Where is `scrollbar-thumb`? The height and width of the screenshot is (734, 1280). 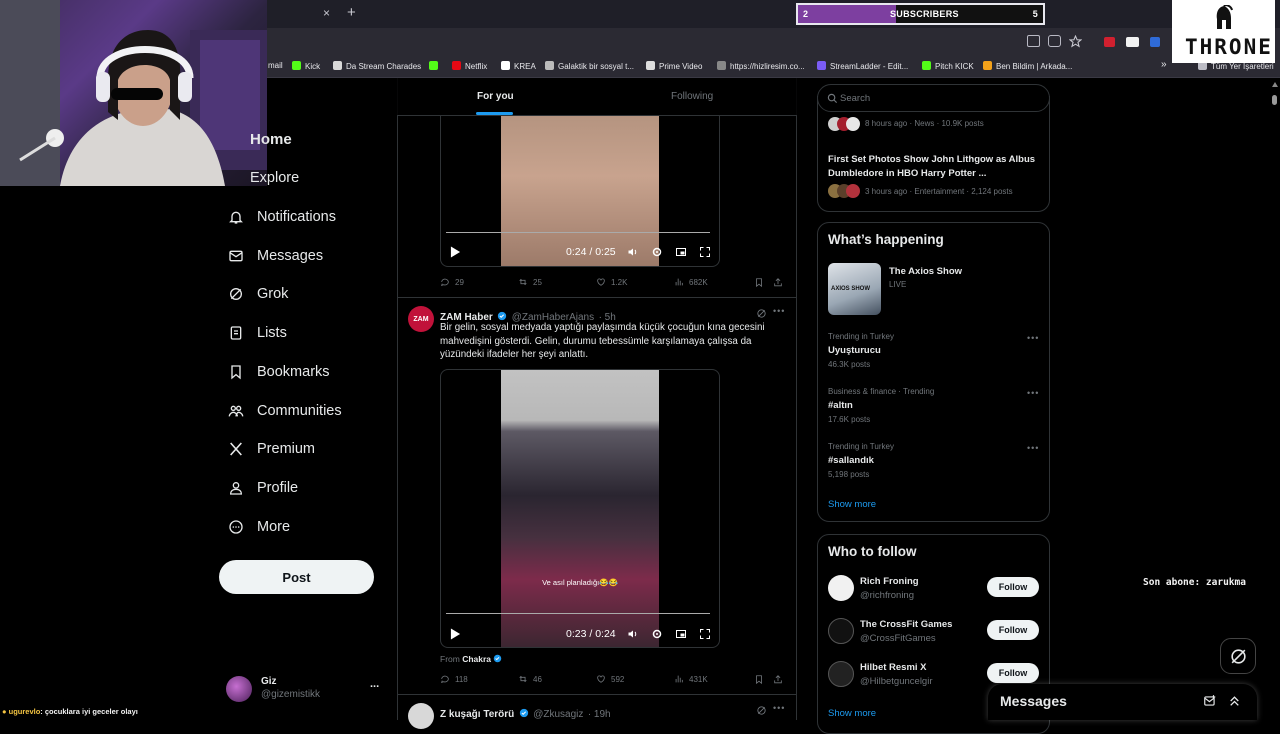
scrollbar-thumb is located at coordinates (1274, 100).